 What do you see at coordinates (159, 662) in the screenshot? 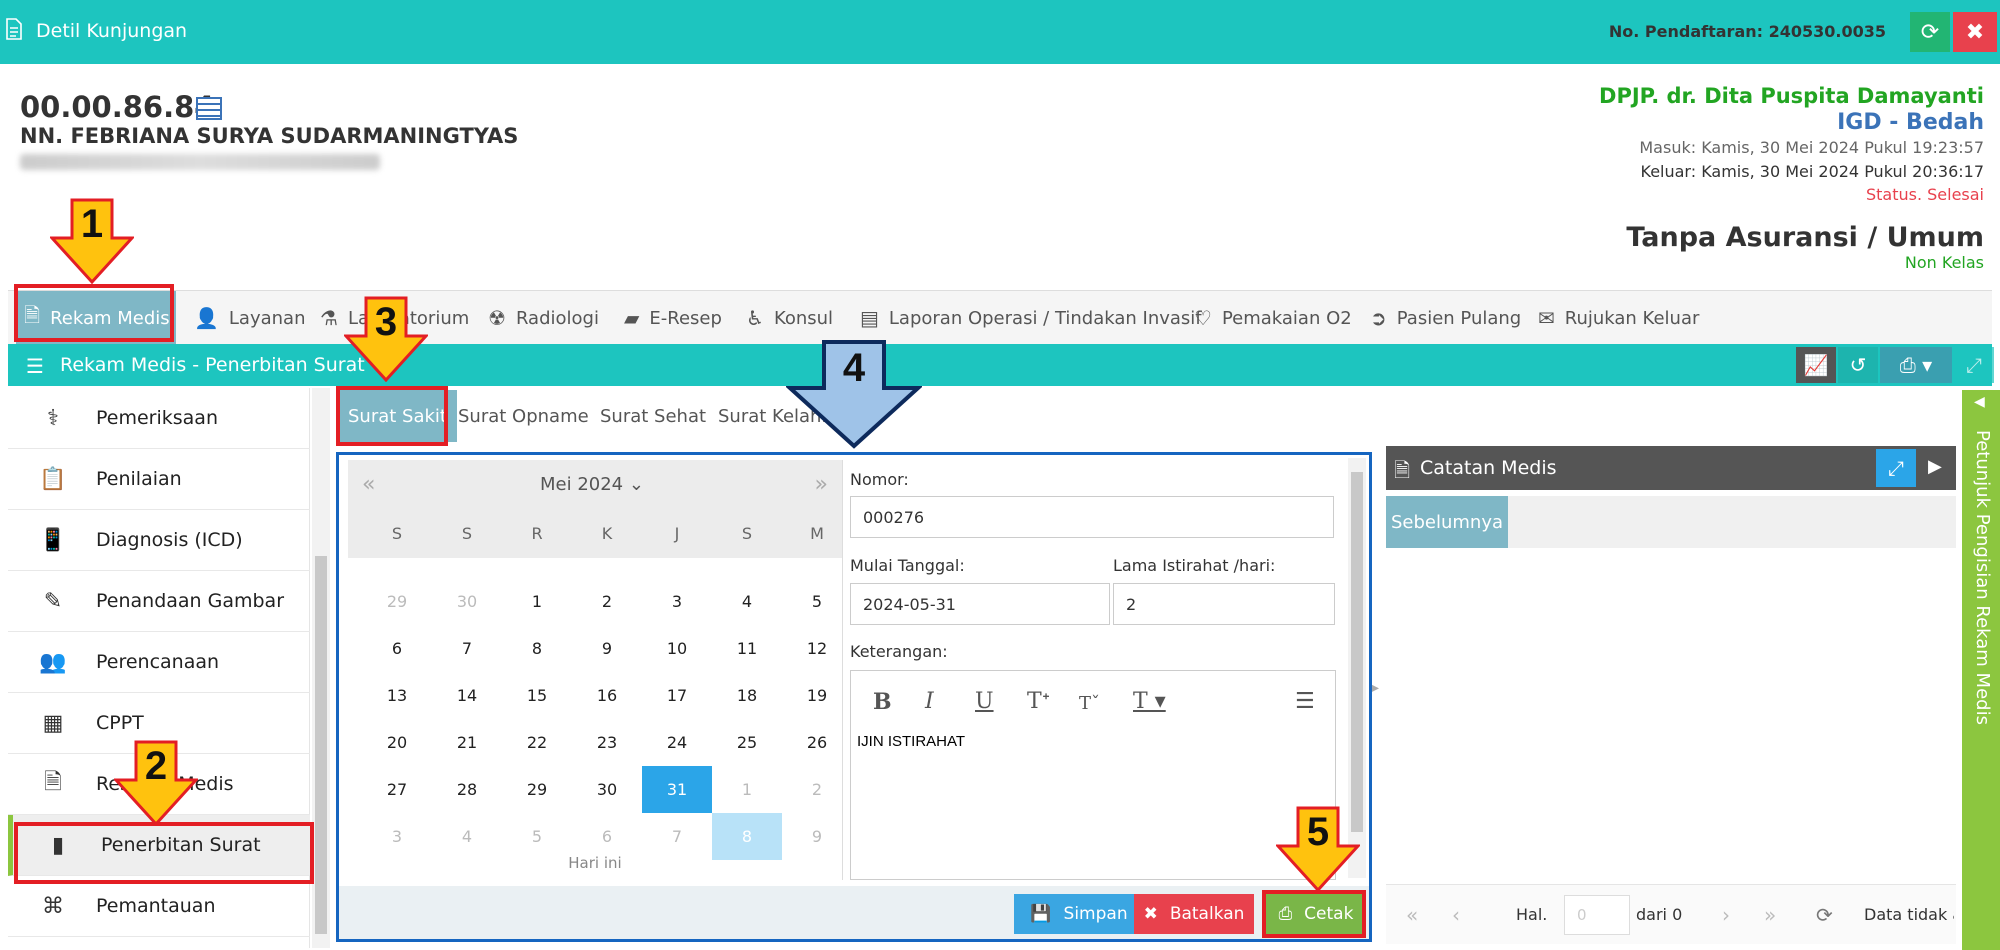
I see `sidebar-item-perencanaan: 👥 Perencanaan` at bounding box center [159, 662].